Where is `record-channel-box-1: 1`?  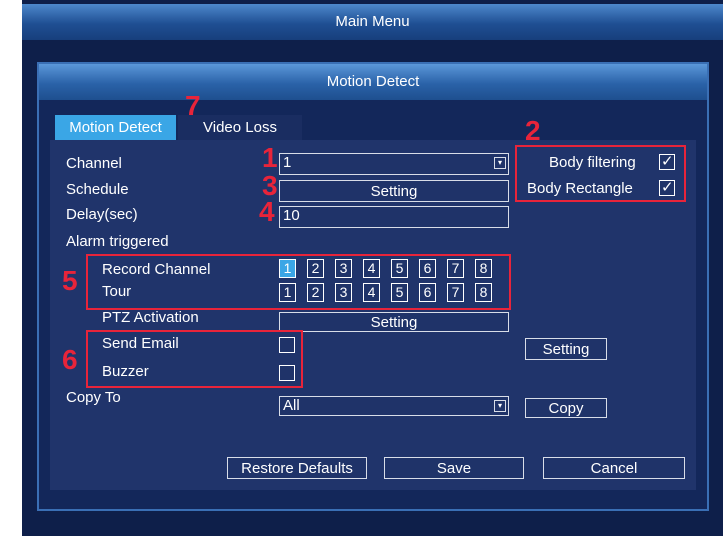
record-channel-box-1: 1 is located at coordinates (287, 268).